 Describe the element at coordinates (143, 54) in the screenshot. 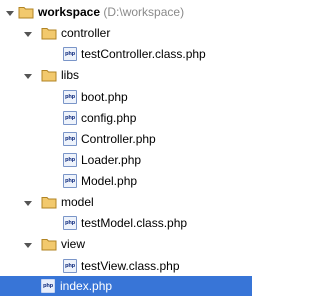

I see `file-label: testController.class.php` at that location.